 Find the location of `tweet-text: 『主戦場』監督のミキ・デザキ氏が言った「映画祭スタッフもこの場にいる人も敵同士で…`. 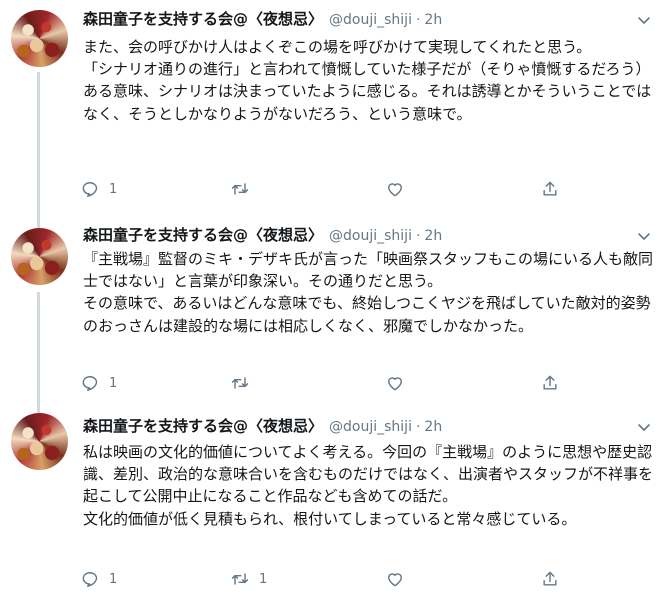

tweet-text: 『主戦場』監督のミキ・デザキ氏が言った「映画祭スタッフもこの場にいる人も敵同士で… is located at coordinates (368, 292).